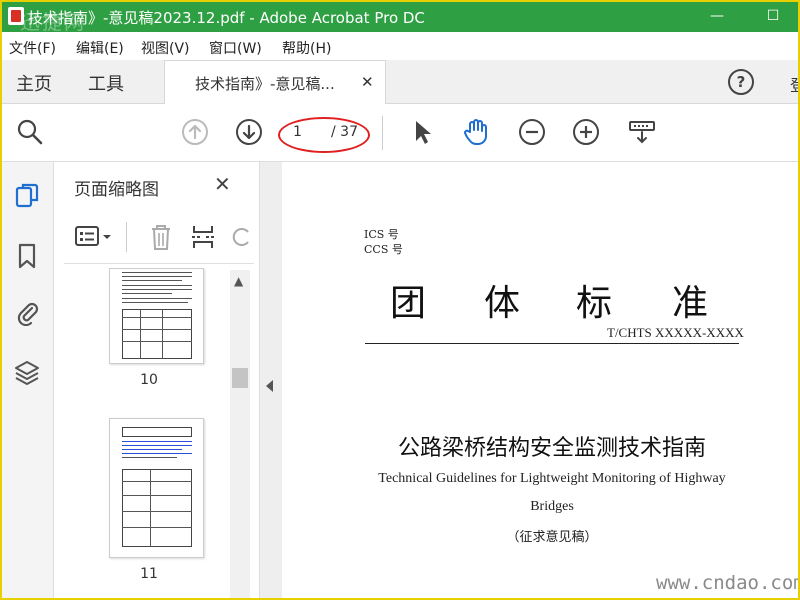 Image resolution: width=800 pixels, height=600 pixels. I want to click on close-tab-icon: ✕, so click(367, 82).